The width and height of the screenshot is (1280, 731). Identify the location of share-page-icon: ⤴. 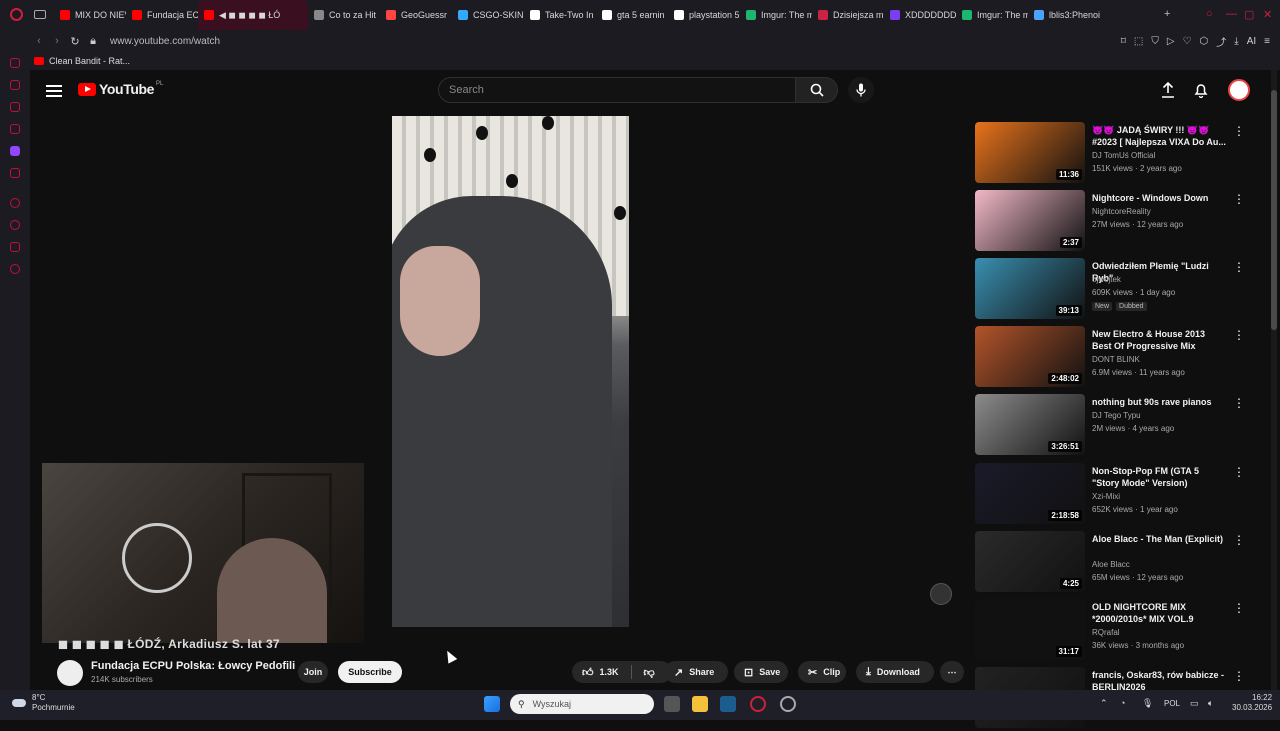
(1221, 41).